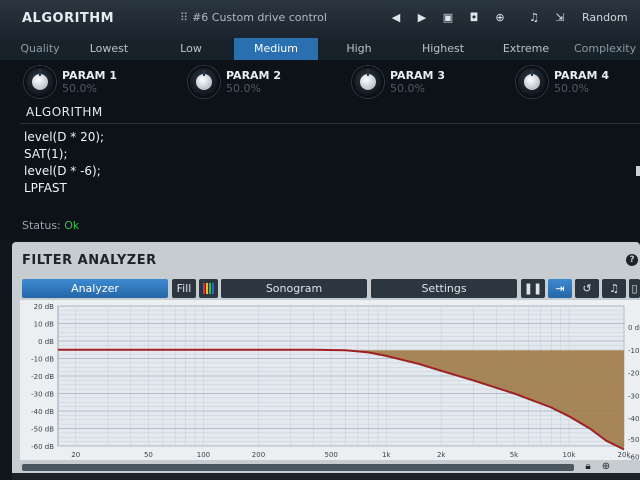 The height and width of the screenshot is (480, 640). Describe the element at coordinates (259, 17) in the screenshot. I see `preset-label: #6 Custom drive control` at that location.